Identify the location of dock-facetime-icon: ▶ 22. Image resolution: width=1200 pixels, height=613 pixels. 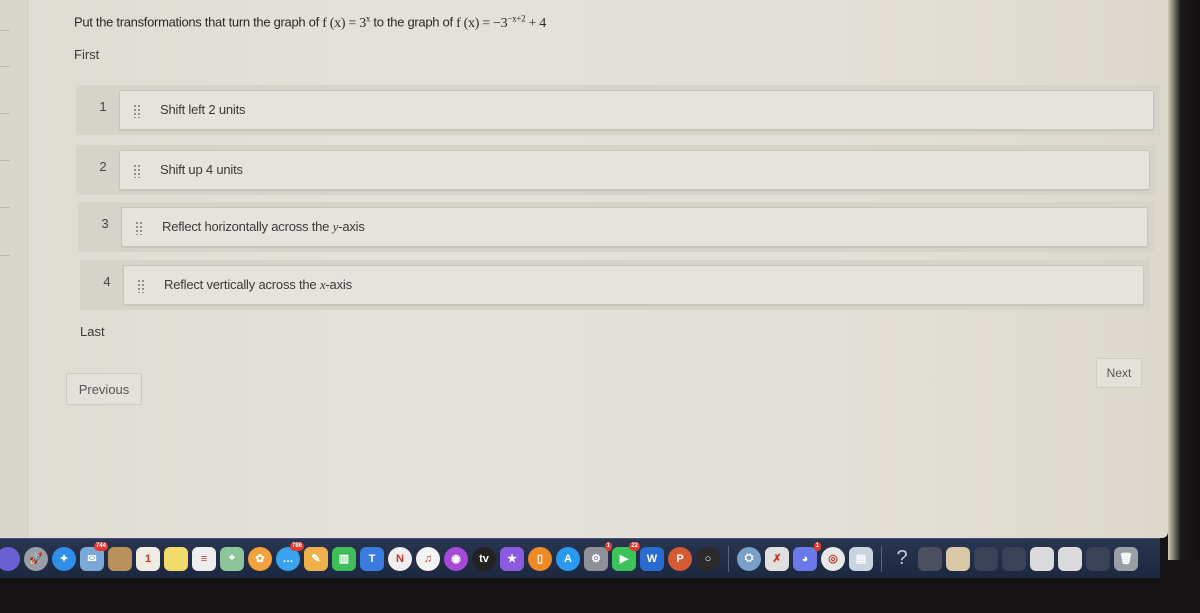
(626, 556).